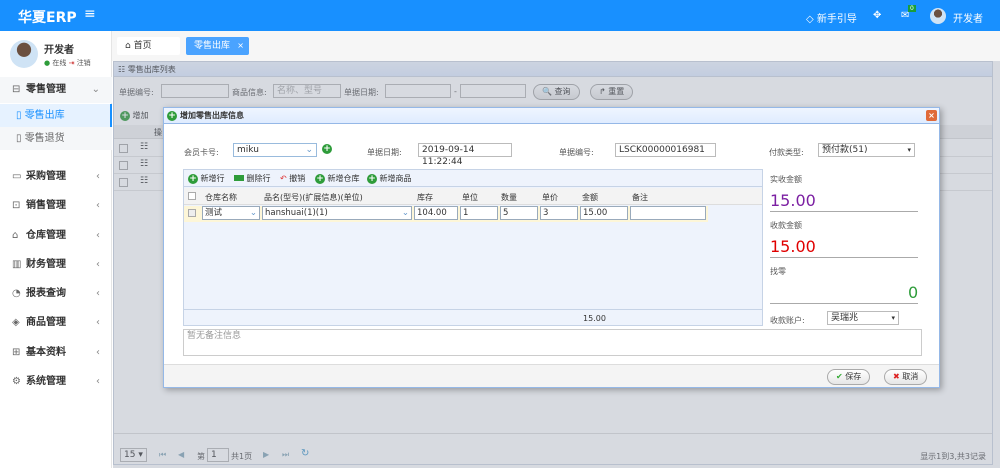 The width and height of the screenshot is (1000, 468). Describe the element at coordinates (590, 197) in the screenshot. I see `col-header: 金额` at that location.